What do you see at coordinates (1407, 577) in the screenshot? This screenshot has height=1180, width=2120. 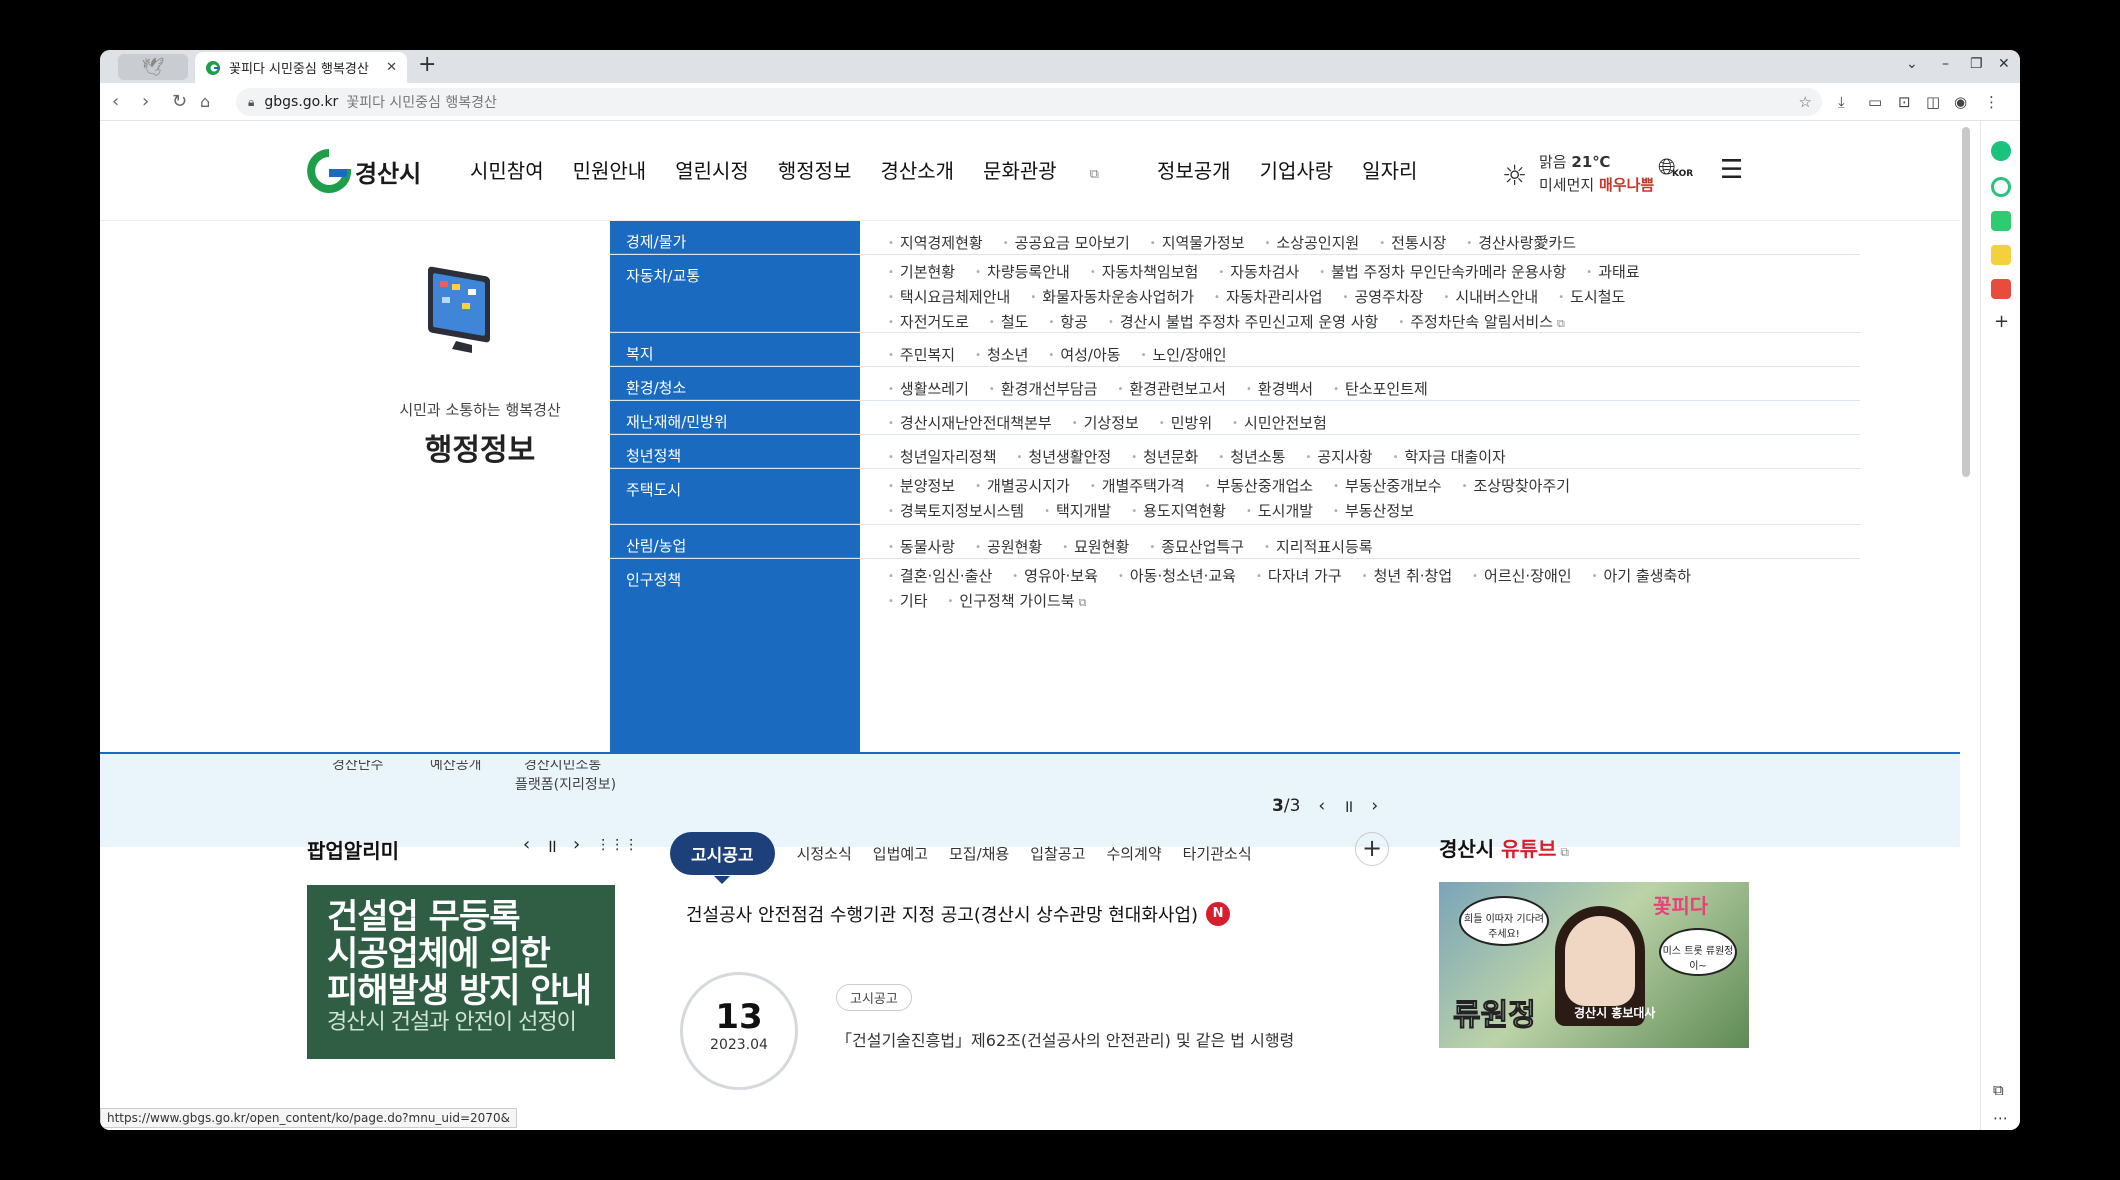 I see `menu-link: 청년 취·창업` at bounding box center [1407, 577].